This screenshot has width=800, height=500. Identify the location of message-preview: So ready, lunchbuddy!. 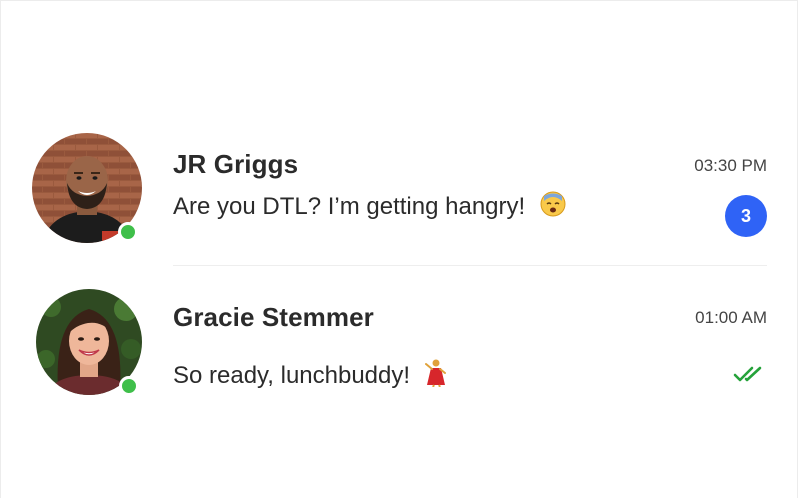
(310, 376).